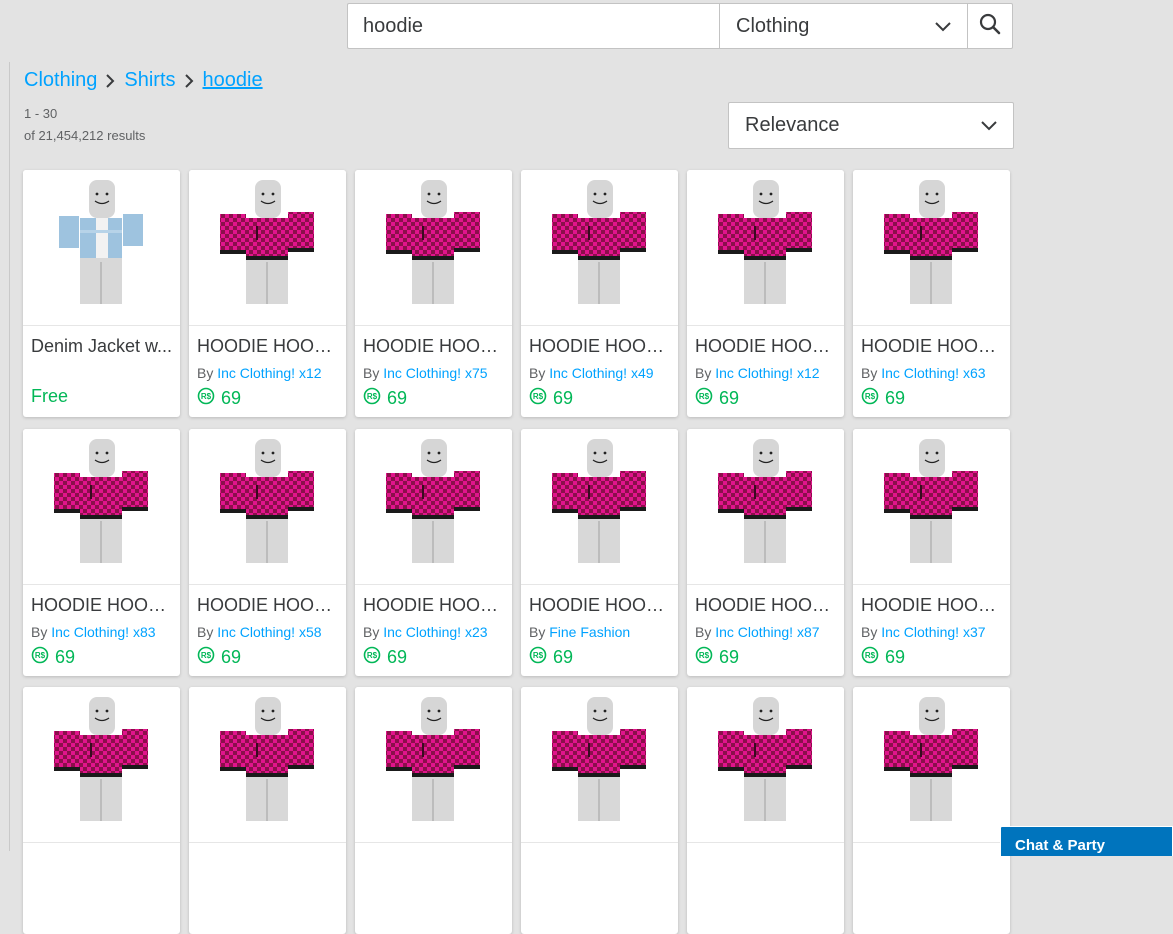 This screenshot has height=934, width=1173. Describe the element at coordinates (149, 80) in the screenshot. I see `breadcrumb-shirts: Shirts` at that location.